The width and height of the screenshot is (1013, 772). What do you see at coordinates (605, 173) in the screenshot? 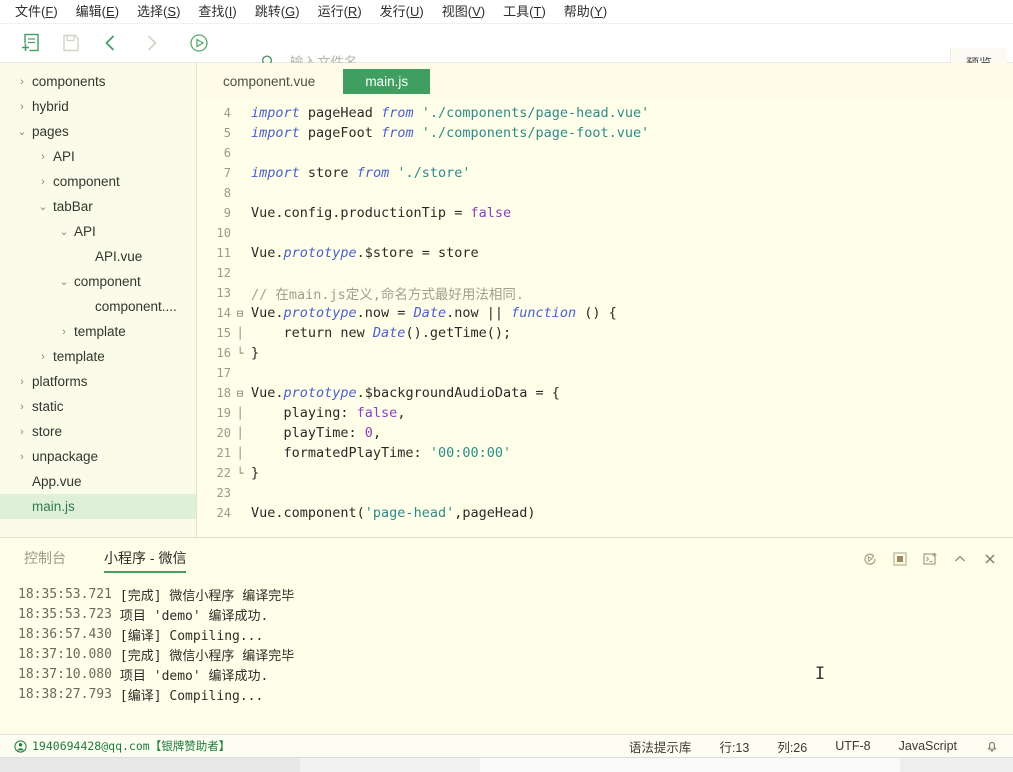
I see `code-line: 7 import store from './store'` at bounding box center [605, 173].